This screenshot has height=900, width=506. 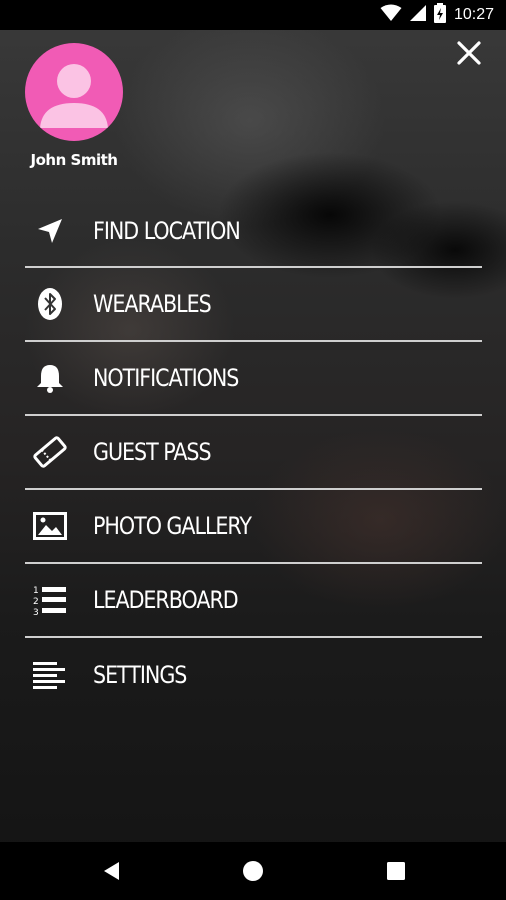 What do you see at coordinates (50, 600) in the screenshot?
I see `ordered-list-icon: 123` at bounding box center [50, 600].